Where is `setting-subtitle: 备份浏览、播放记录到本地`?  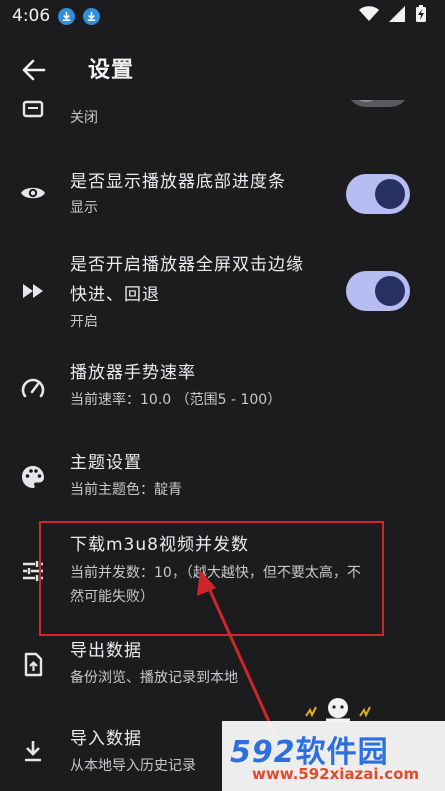
setting-subtitle: 备份浏览、播放记录到本地 is located at coordinates (154, 678).